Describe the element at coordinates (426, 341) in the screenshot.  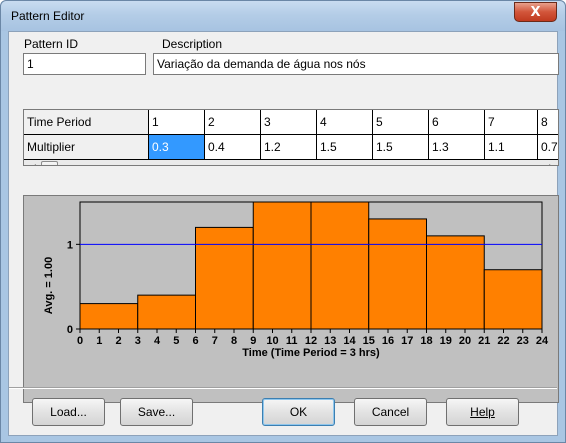
I see `x-tick-label: 18` at that location.